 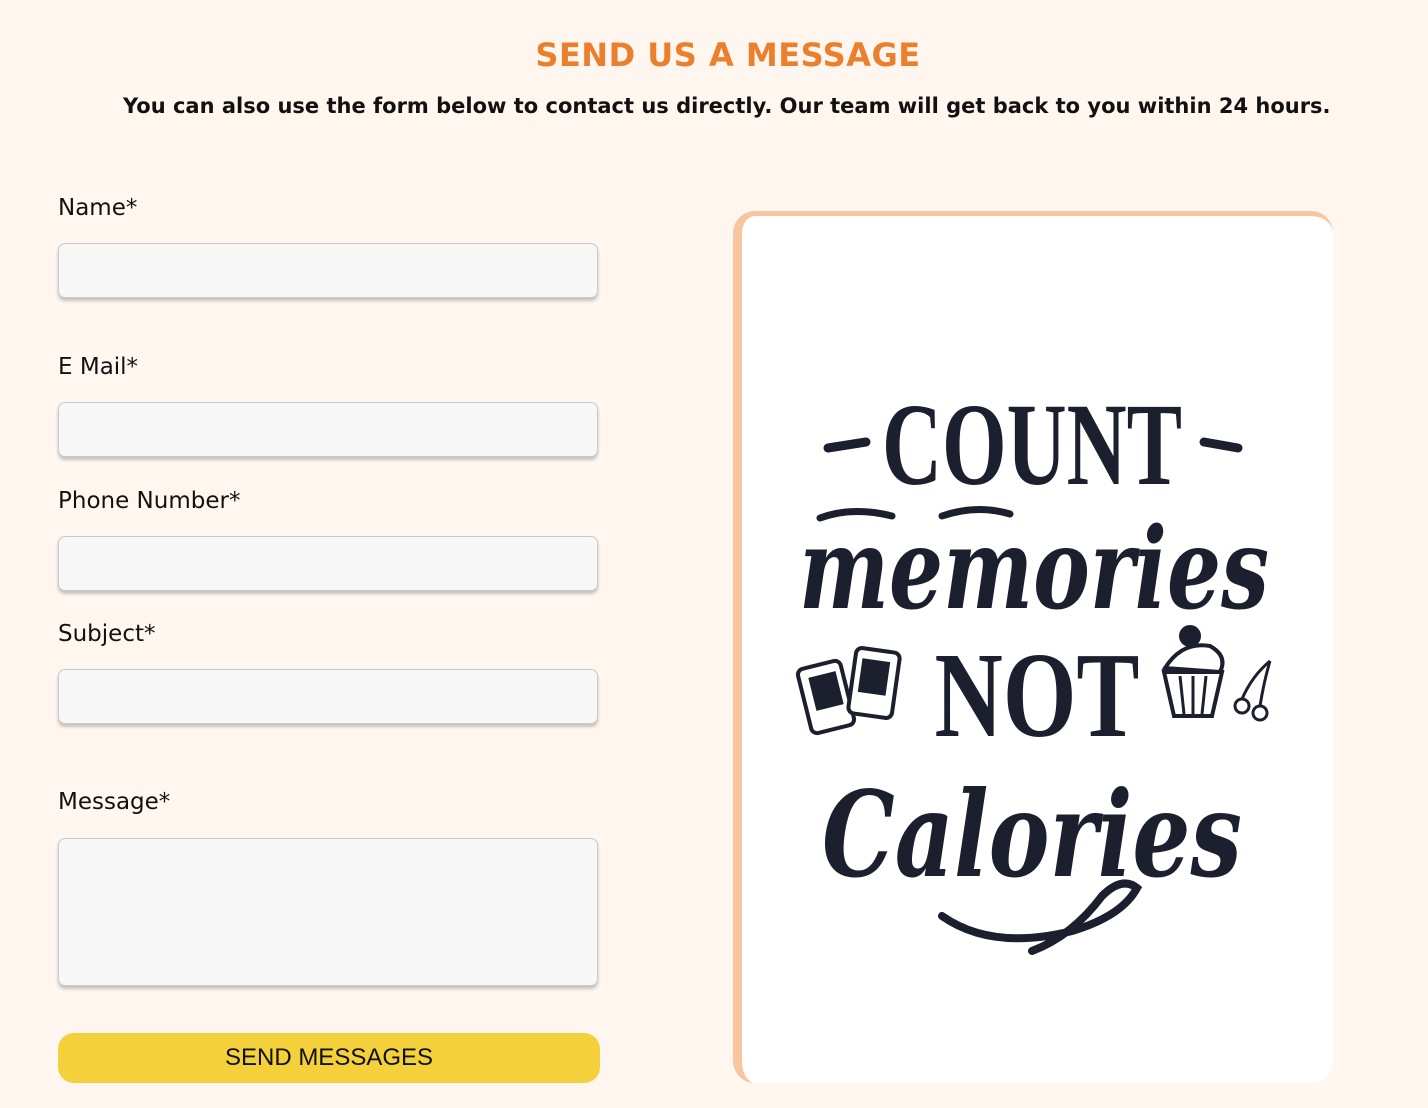 I want to click on email-label: E Mail*, so click(x=98, y=367).